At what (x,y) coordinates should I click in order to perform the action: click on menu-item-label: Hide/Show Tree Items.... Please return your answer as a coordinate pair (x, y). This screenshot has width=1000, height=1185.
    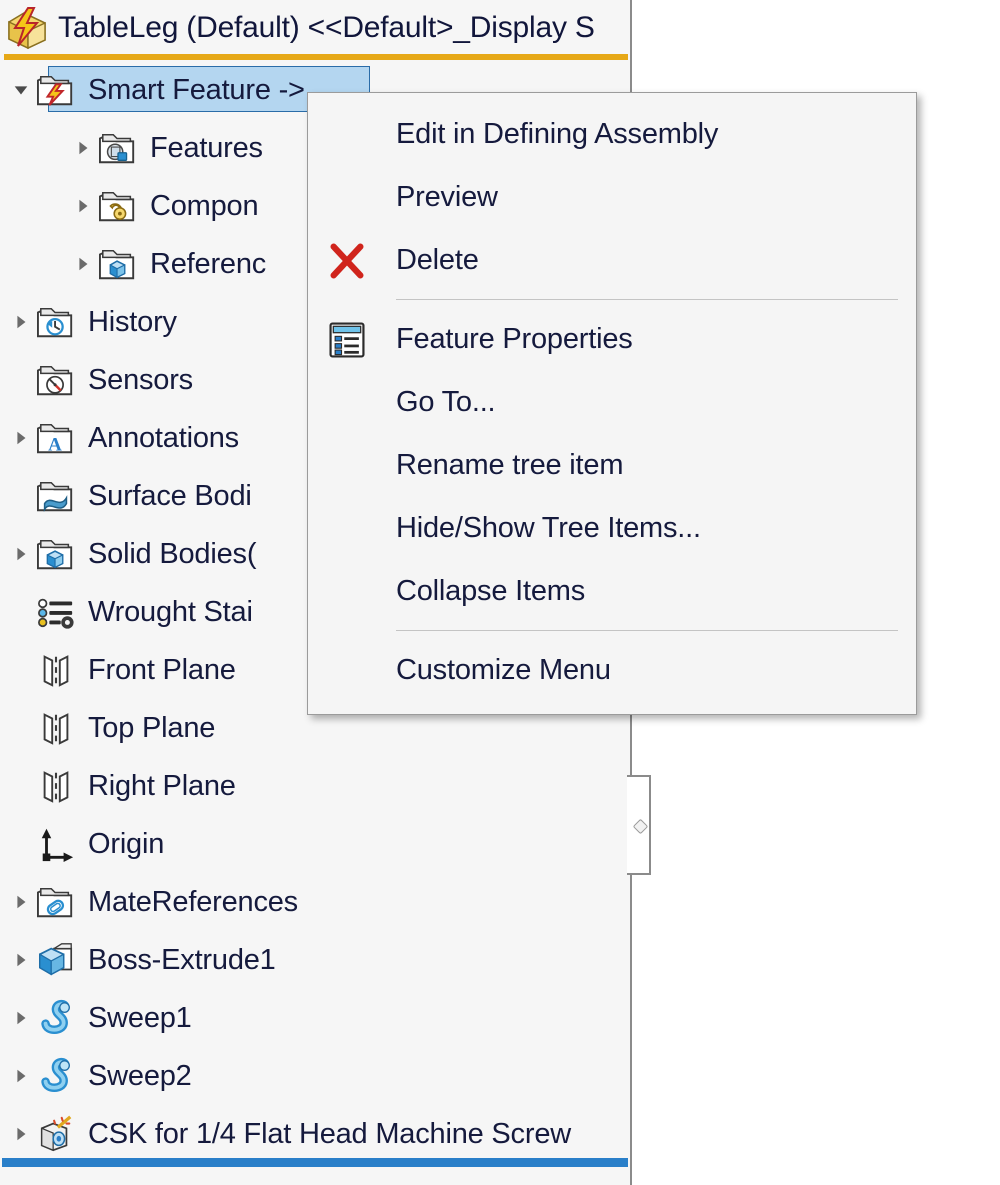
    Looking at the image, I should click on (548, 528).